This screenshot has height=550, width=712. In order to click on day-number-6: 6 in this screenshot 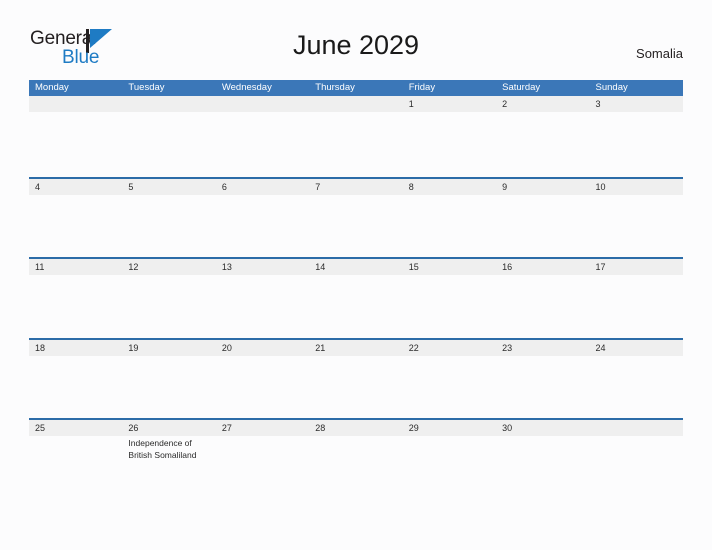, I will do `click(262, 187)`.